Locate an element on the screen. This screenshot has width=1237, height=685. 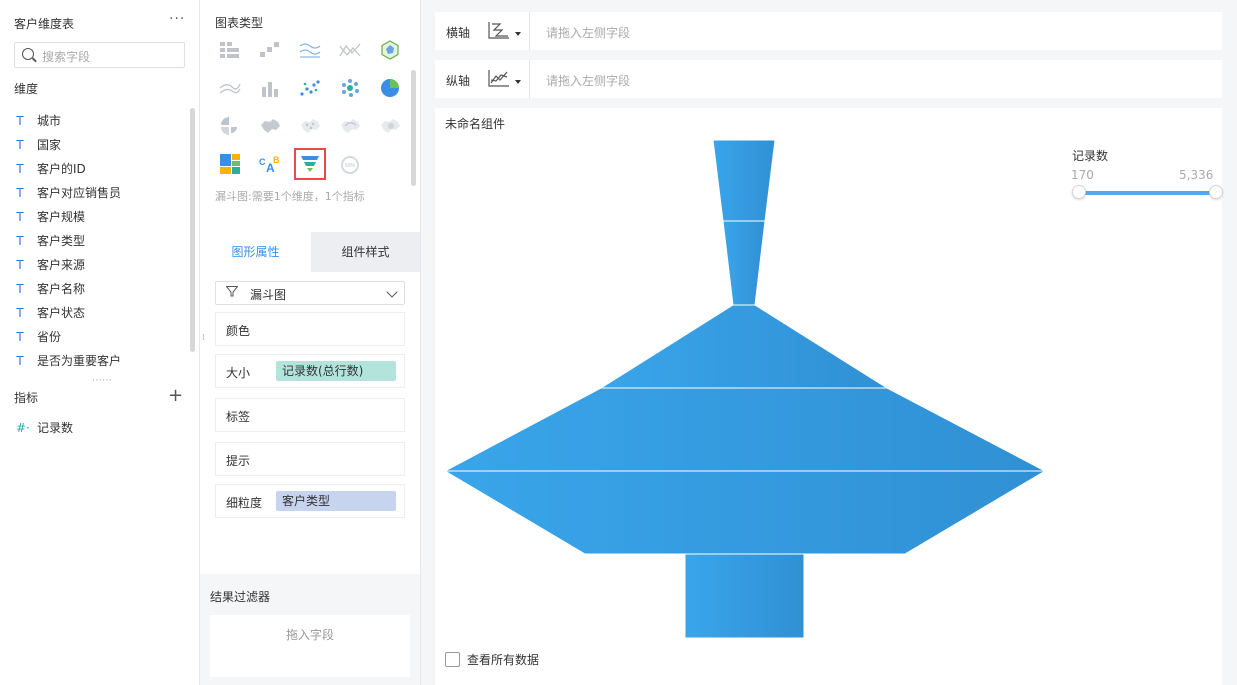
radar-line-icon is located at coordinates (350, 50).